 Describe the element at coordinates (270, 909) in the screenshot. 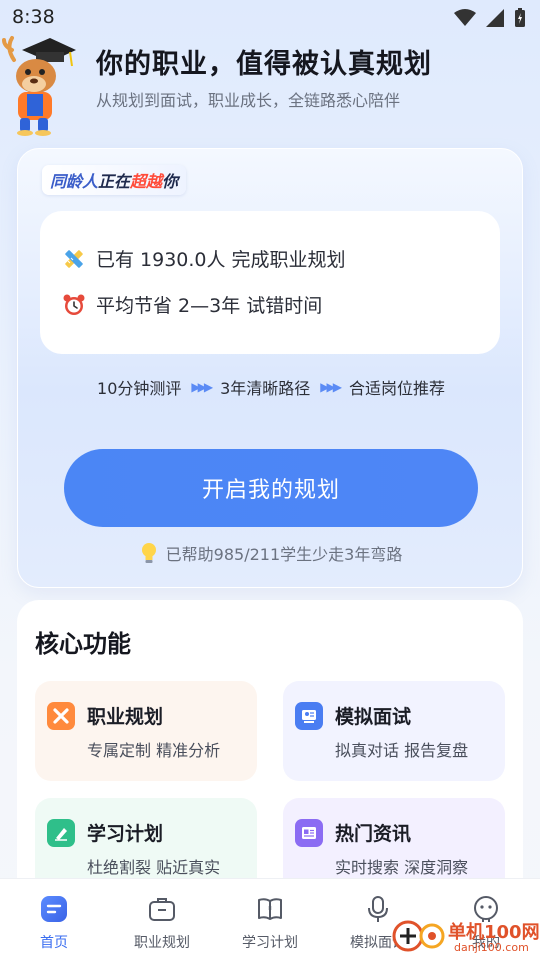

I see `book-icon` at that location.